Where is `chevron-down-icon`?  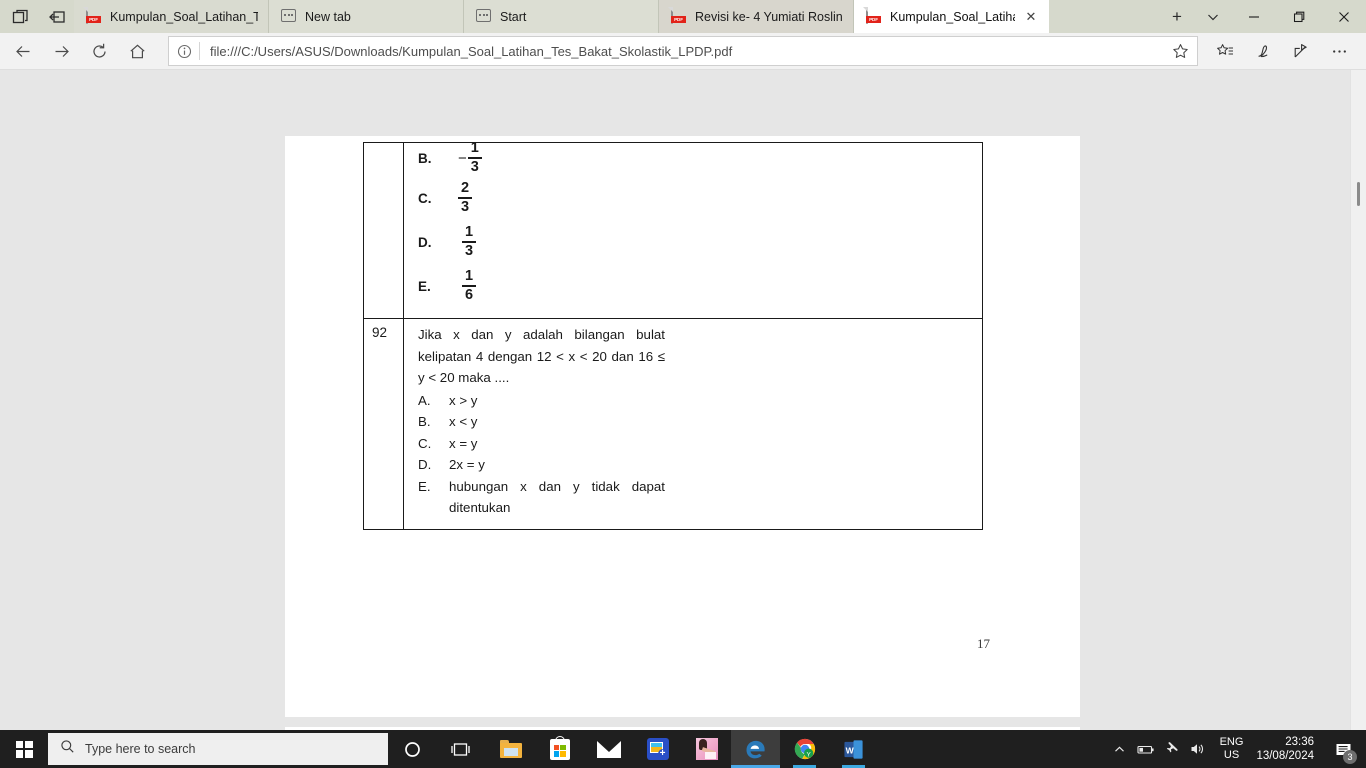 chevron-down-icon is located at coordinates (1213, 16).